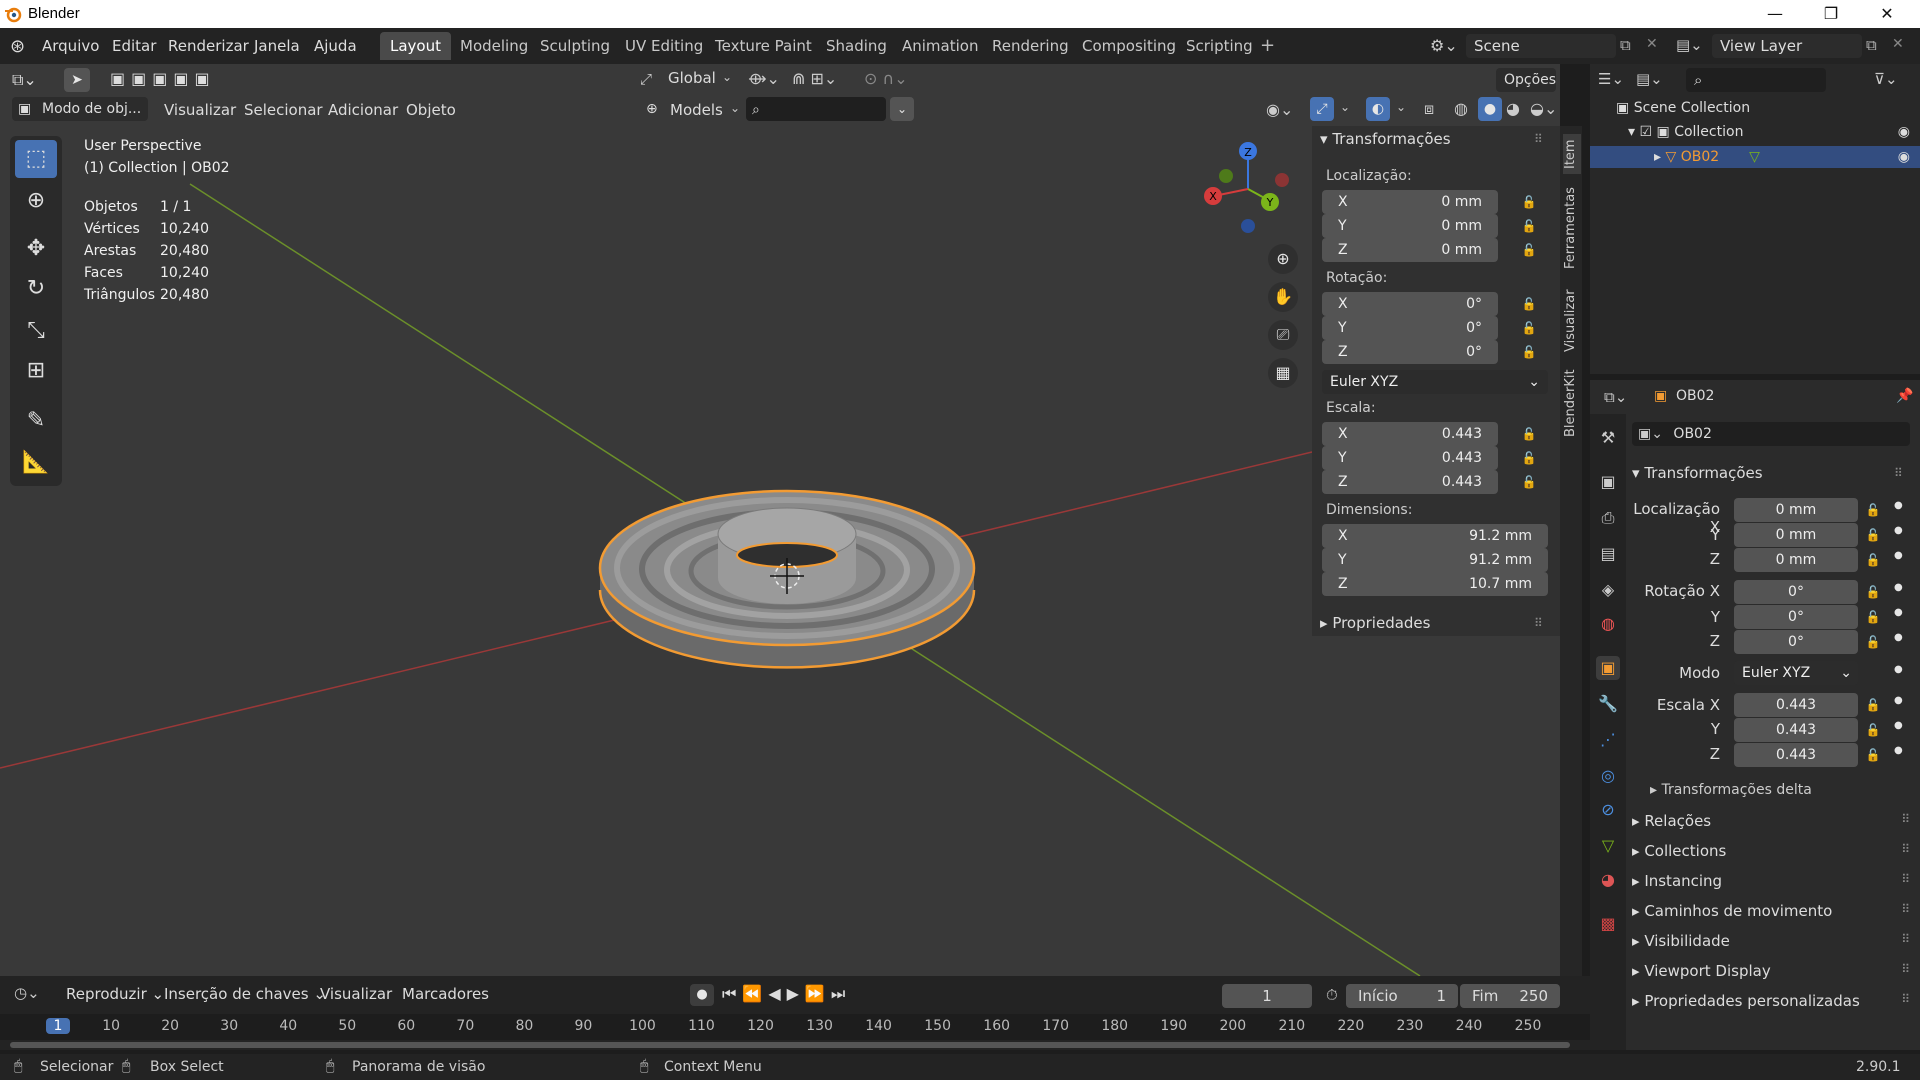 The width and height of the screenshot is (1920, 1080). Describe the element at coordinates (1755, 157) in the screenshot. I see `outliner-object-ob02: ▸ ▽ OB02 ▽ ◉` at that location.